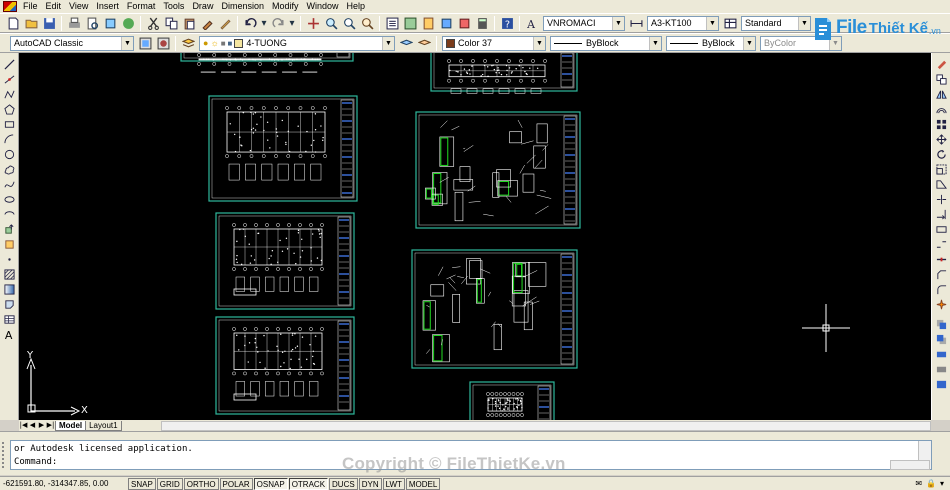 The width and height of the screenshot is (950, 490). What do you see at coordinates (941, 65) in the screenshot?
I see `erase-icon` at bounding box center [941, 65].